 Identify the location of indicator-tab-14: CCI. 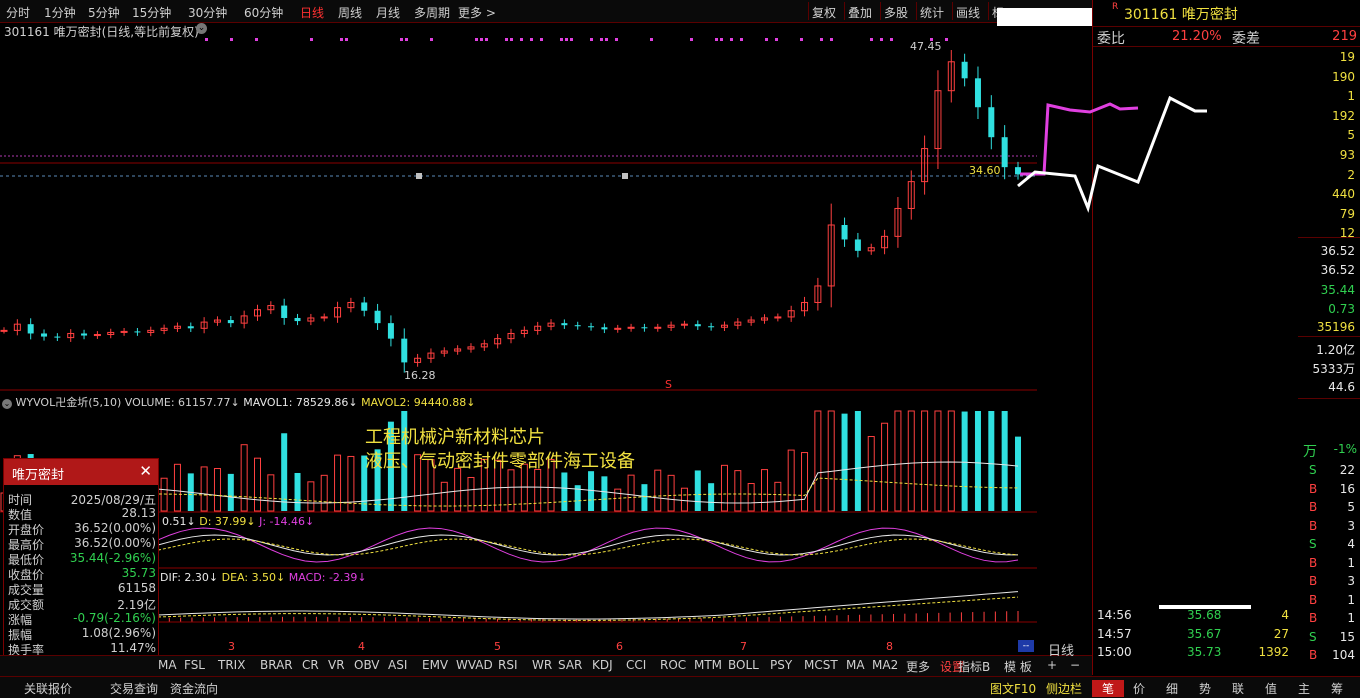
(636, 665).